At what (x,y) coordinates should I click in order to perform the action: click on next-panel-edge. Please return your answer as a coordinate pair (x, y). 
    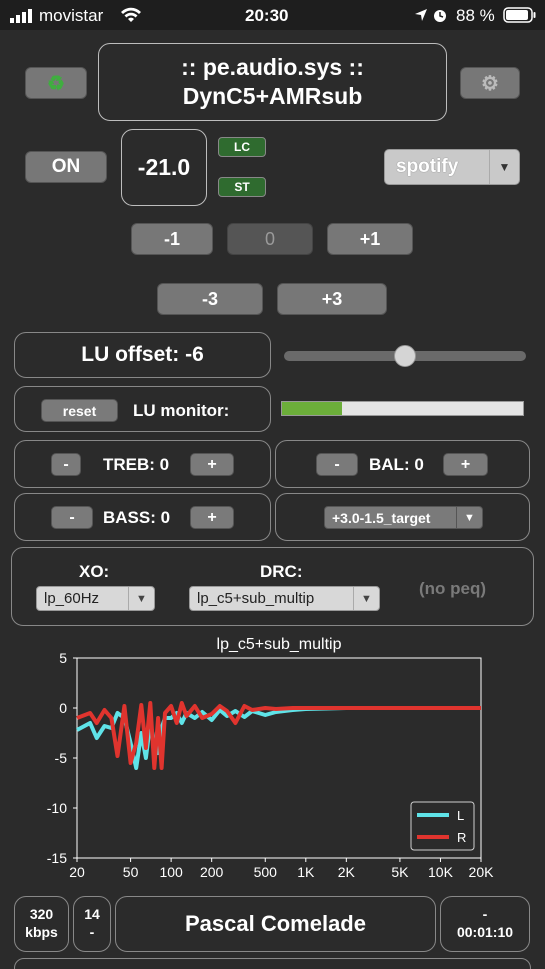
    Looking at the image, I should click on (272, 963).